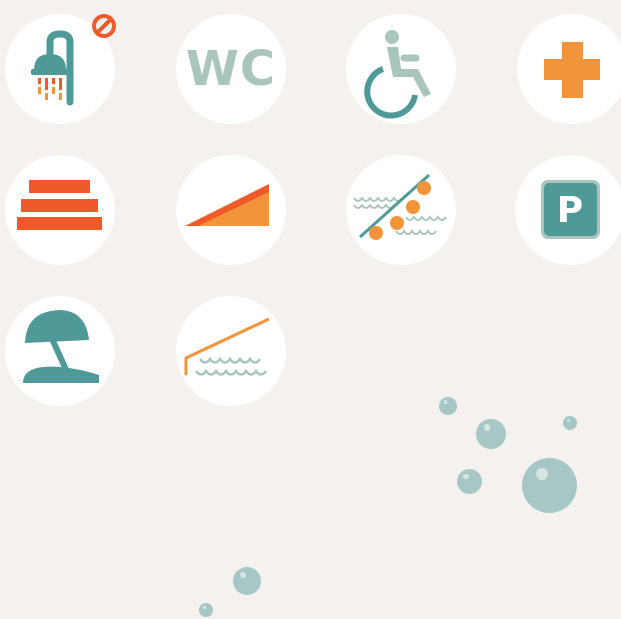 The height and width of the screenshot is (619, 621). I want to click on steps-tile, so click(60, 210).